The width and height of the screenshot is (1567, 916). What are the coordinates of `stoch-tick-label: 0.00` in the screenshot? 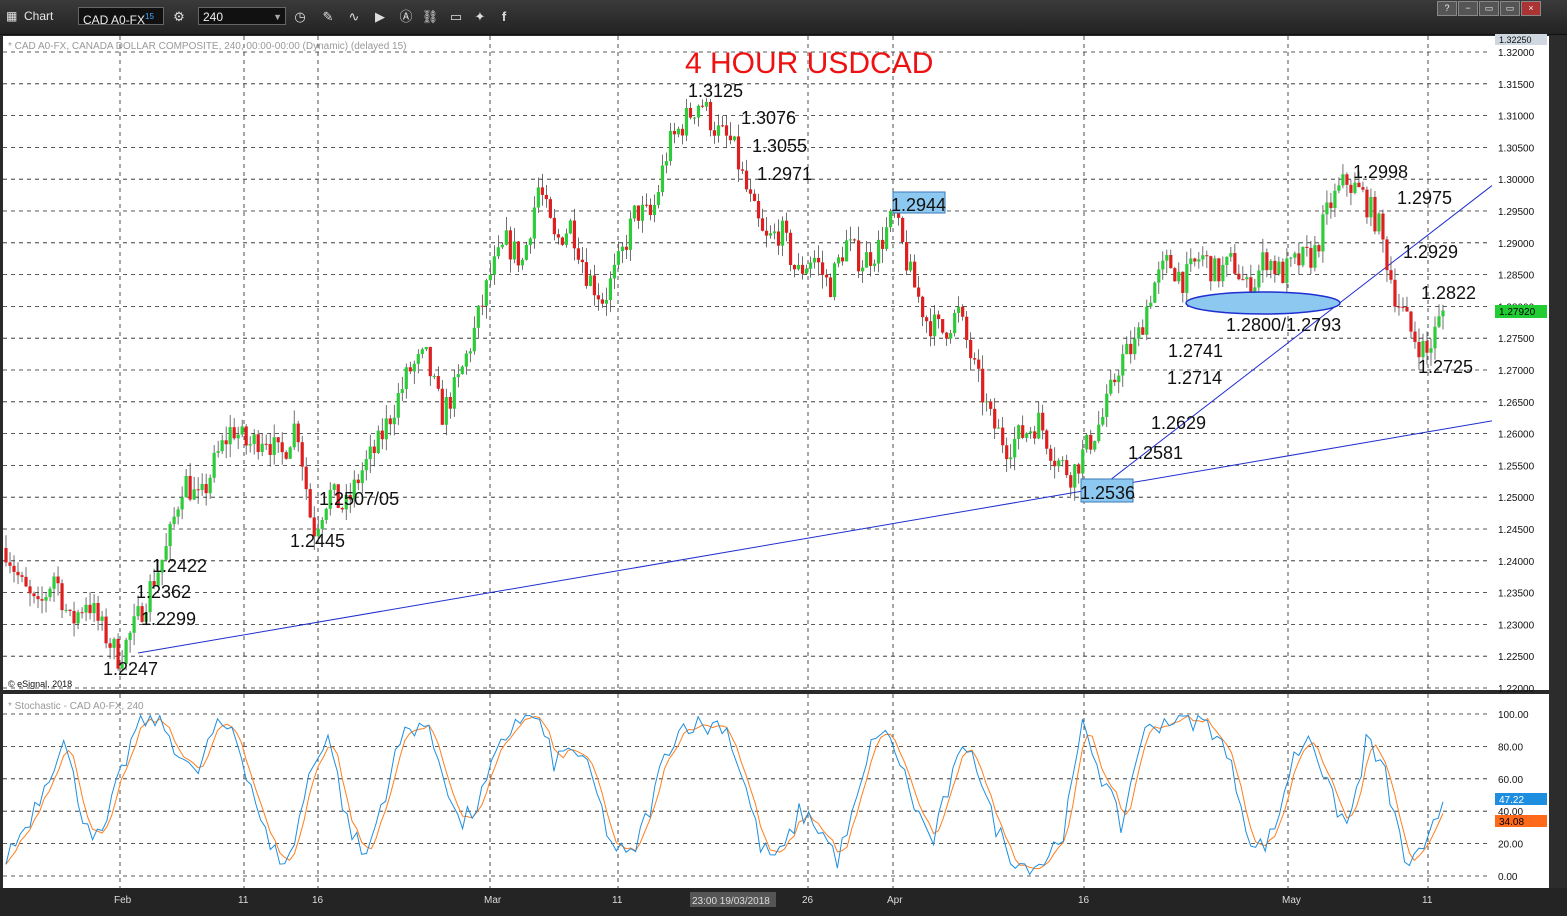 It's located at (1508, 877).